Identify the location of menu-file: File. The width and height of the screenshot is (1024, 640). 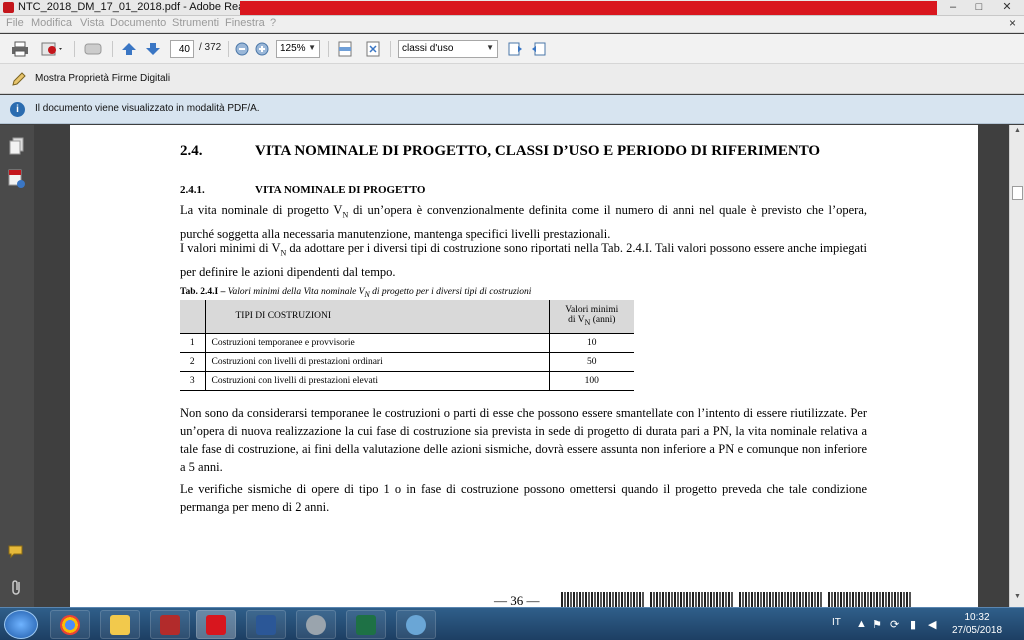
(15, 23).